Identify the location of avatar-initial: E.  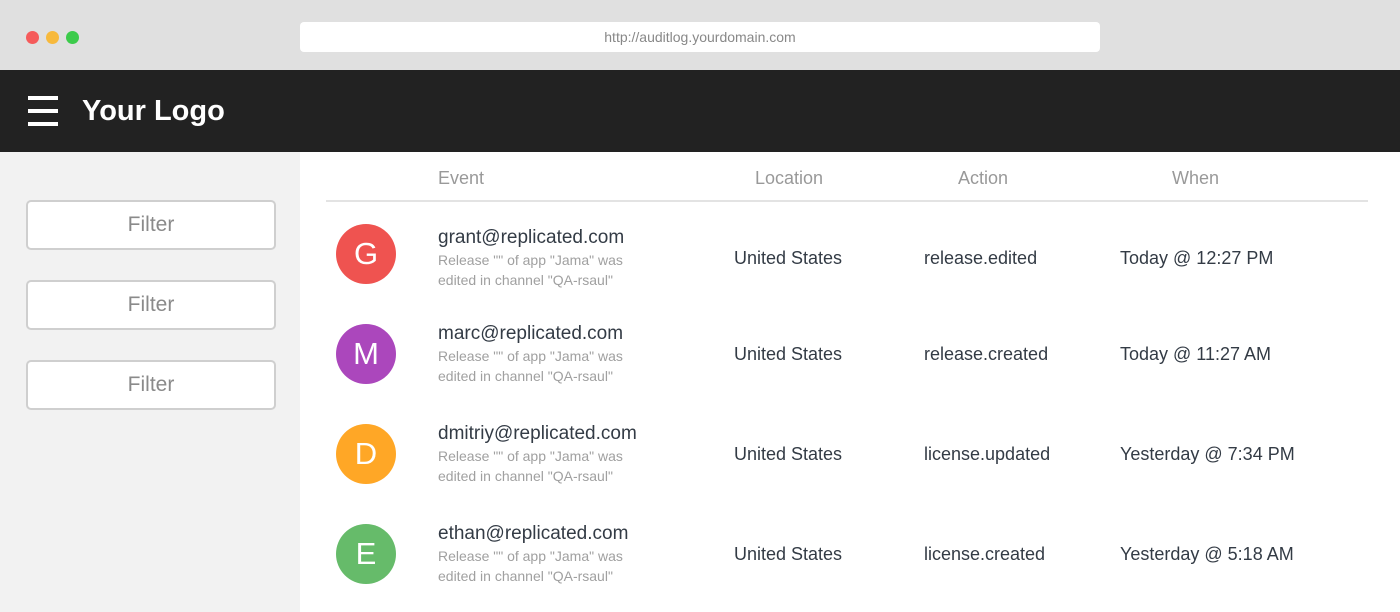
(366, 553).